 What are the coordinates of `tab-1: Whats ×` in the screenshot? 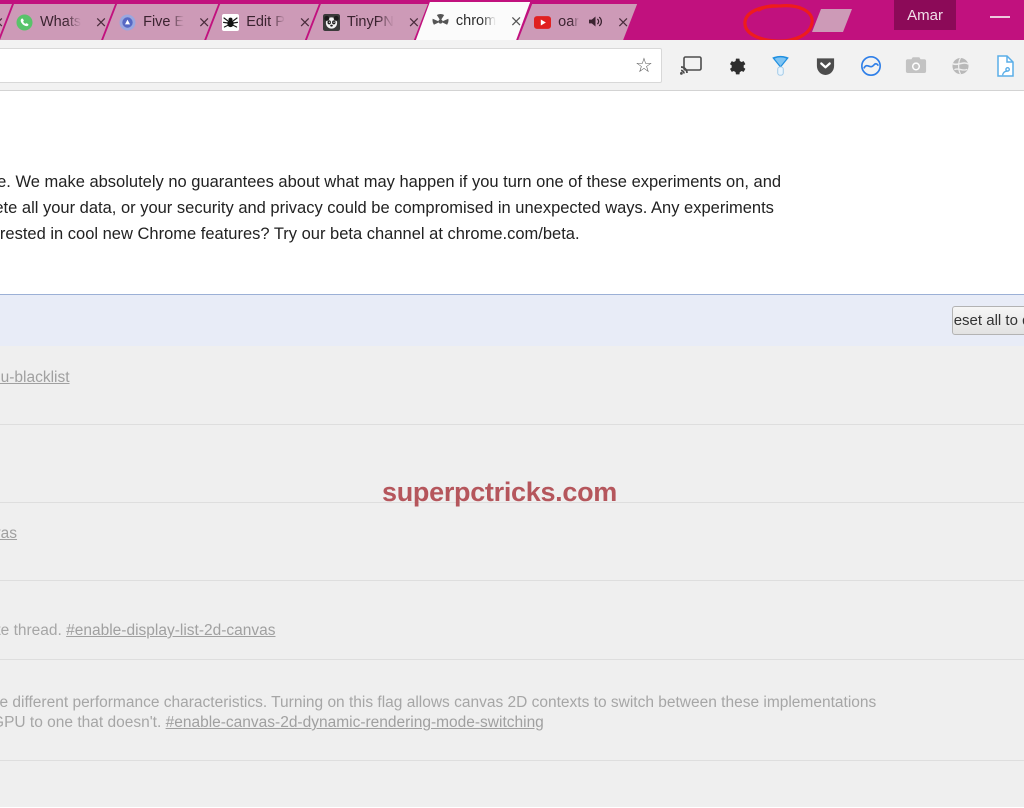 It's located at (57, 22).